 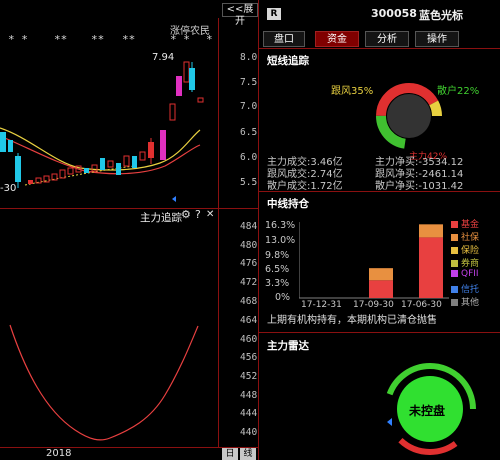 What do you see at coordinates (421, 305) in the screenshot?
I see `hold-x-label: 17-06-30` at bounding box center [421, 305].